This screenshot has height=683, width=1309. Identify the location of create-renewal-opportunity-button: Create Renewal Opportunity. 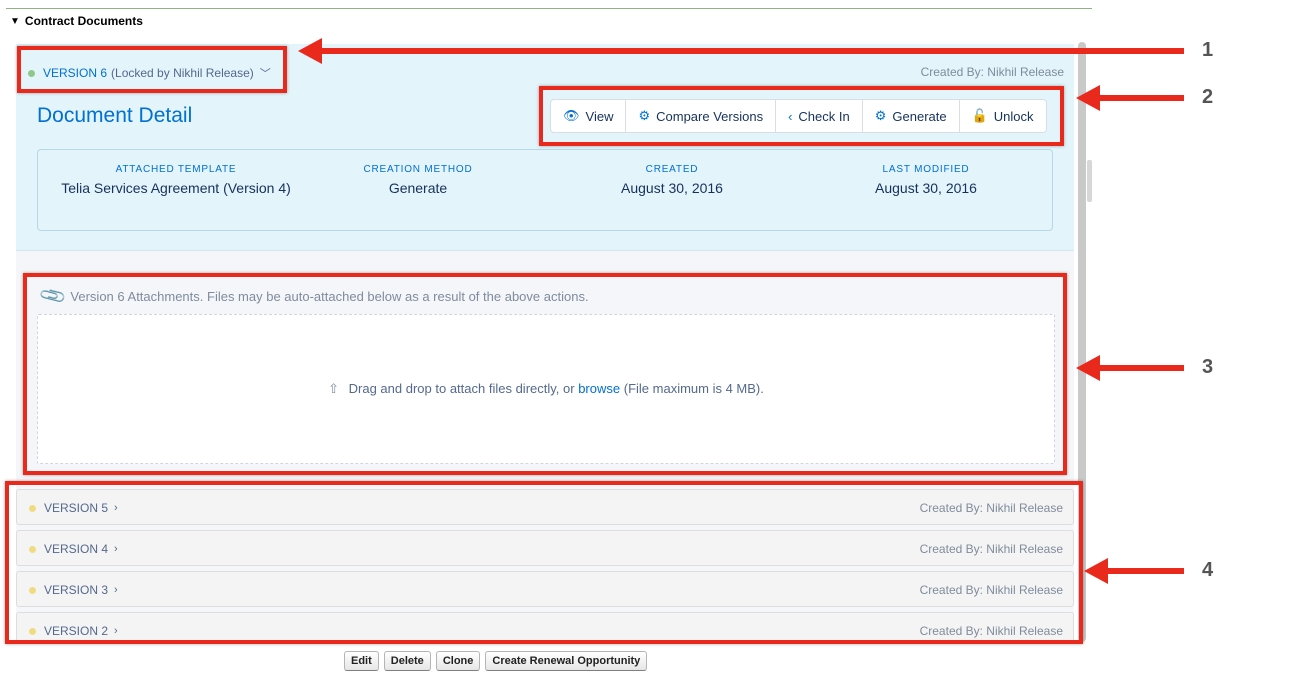
(566, 661).